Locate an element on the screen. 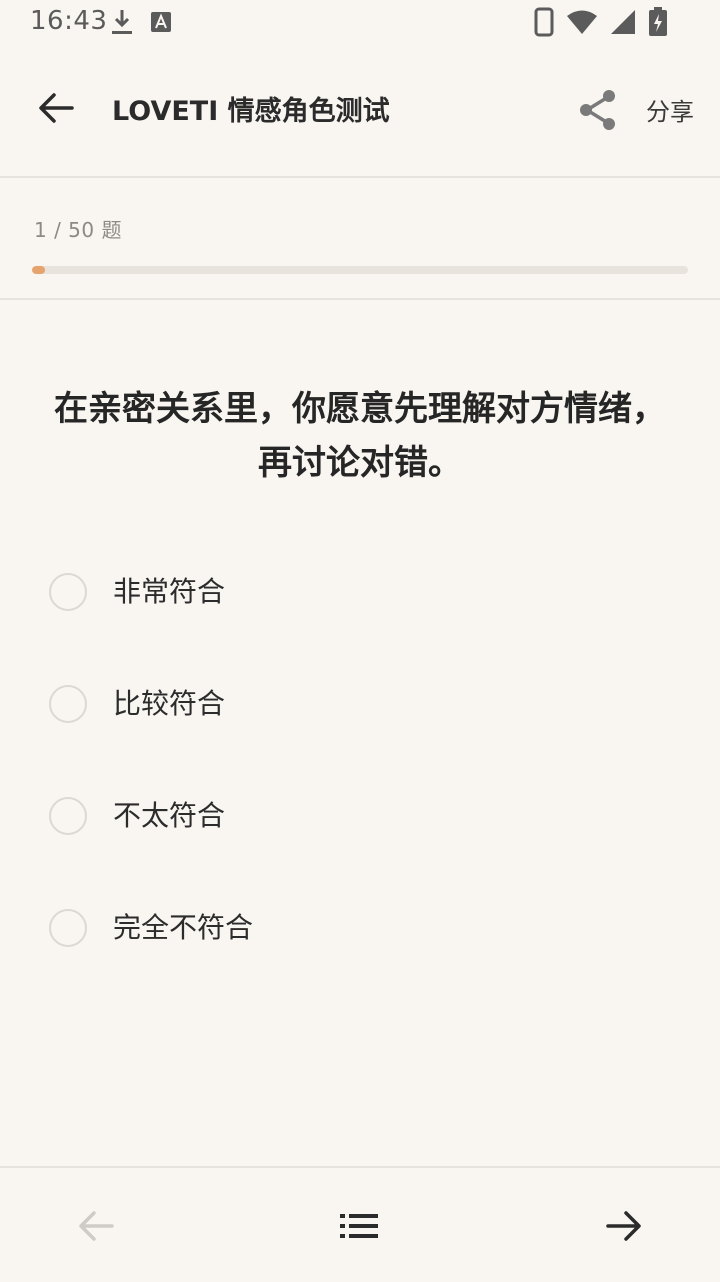 The image size is (720, 1282). option-label: 不太符合 is located at coordinates (169, 815).